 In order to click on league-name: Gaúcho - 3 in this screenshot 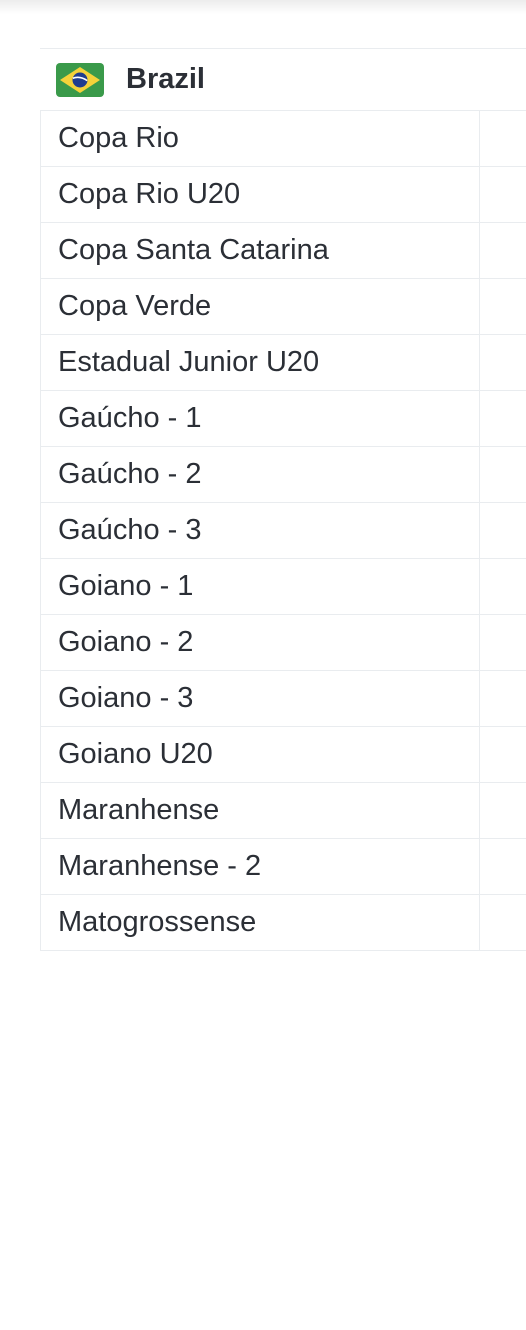, I will do `click(130, 530)`.